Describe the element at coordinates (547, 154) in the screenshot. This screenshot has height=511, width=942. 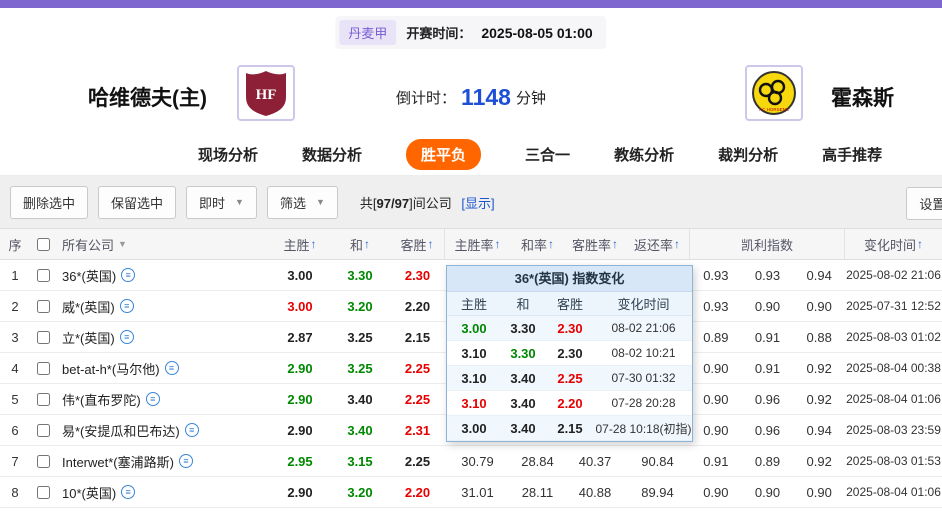
I see `tab-three-in-one: 三合一` at that location.